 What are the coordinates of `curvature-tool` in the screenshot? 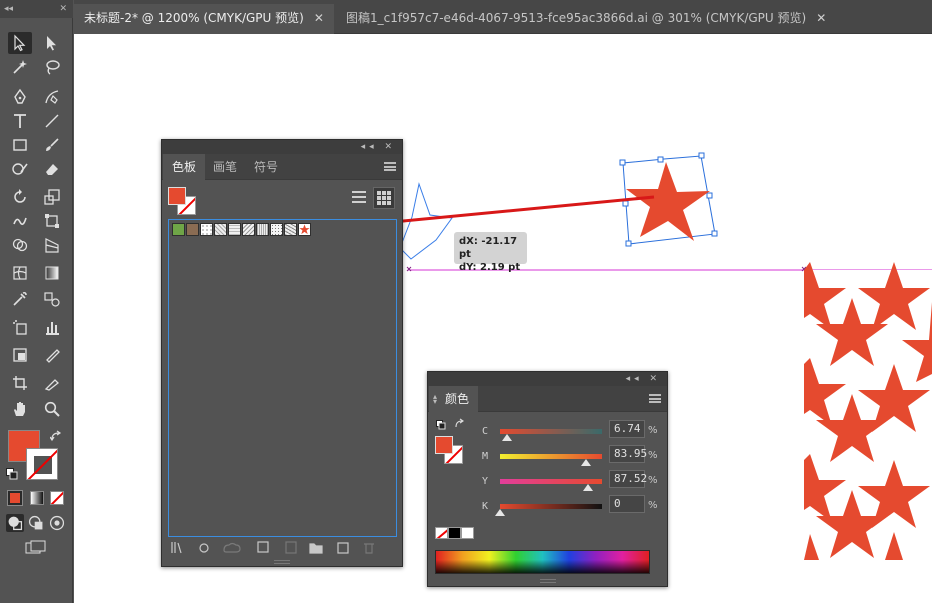 It's located at (52, 97).